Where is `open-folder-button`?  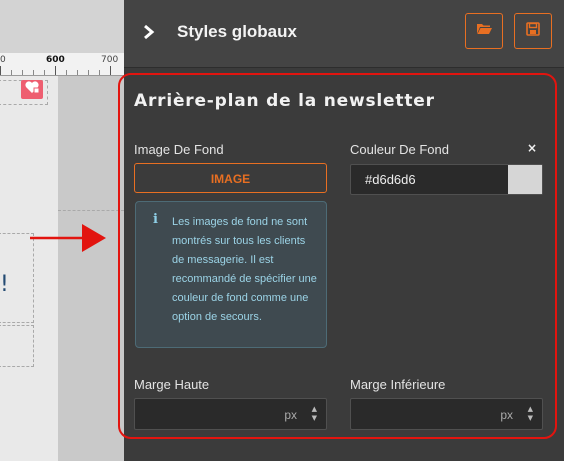
open-folder-button is located at coordinates (484, 31).